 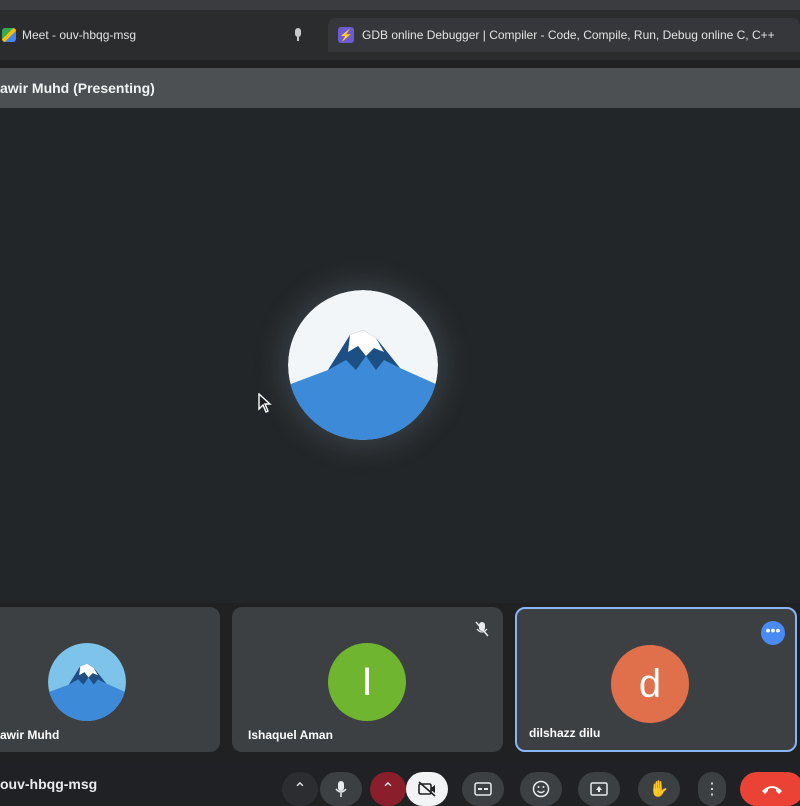 I want to click on meeting-code: ouv-hbqg-msg, so click(x=49, y=784).